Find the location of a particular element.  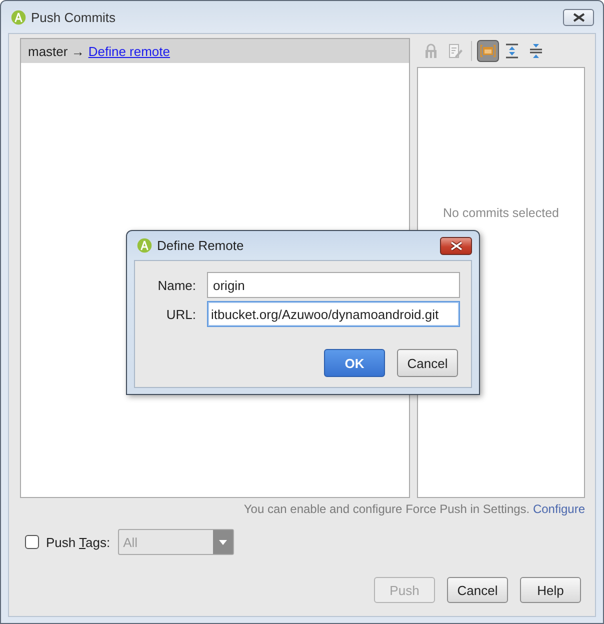

force-push-hint: You can enable and configure Force Push in Settings. Configure is located at coordinates (414, 509).